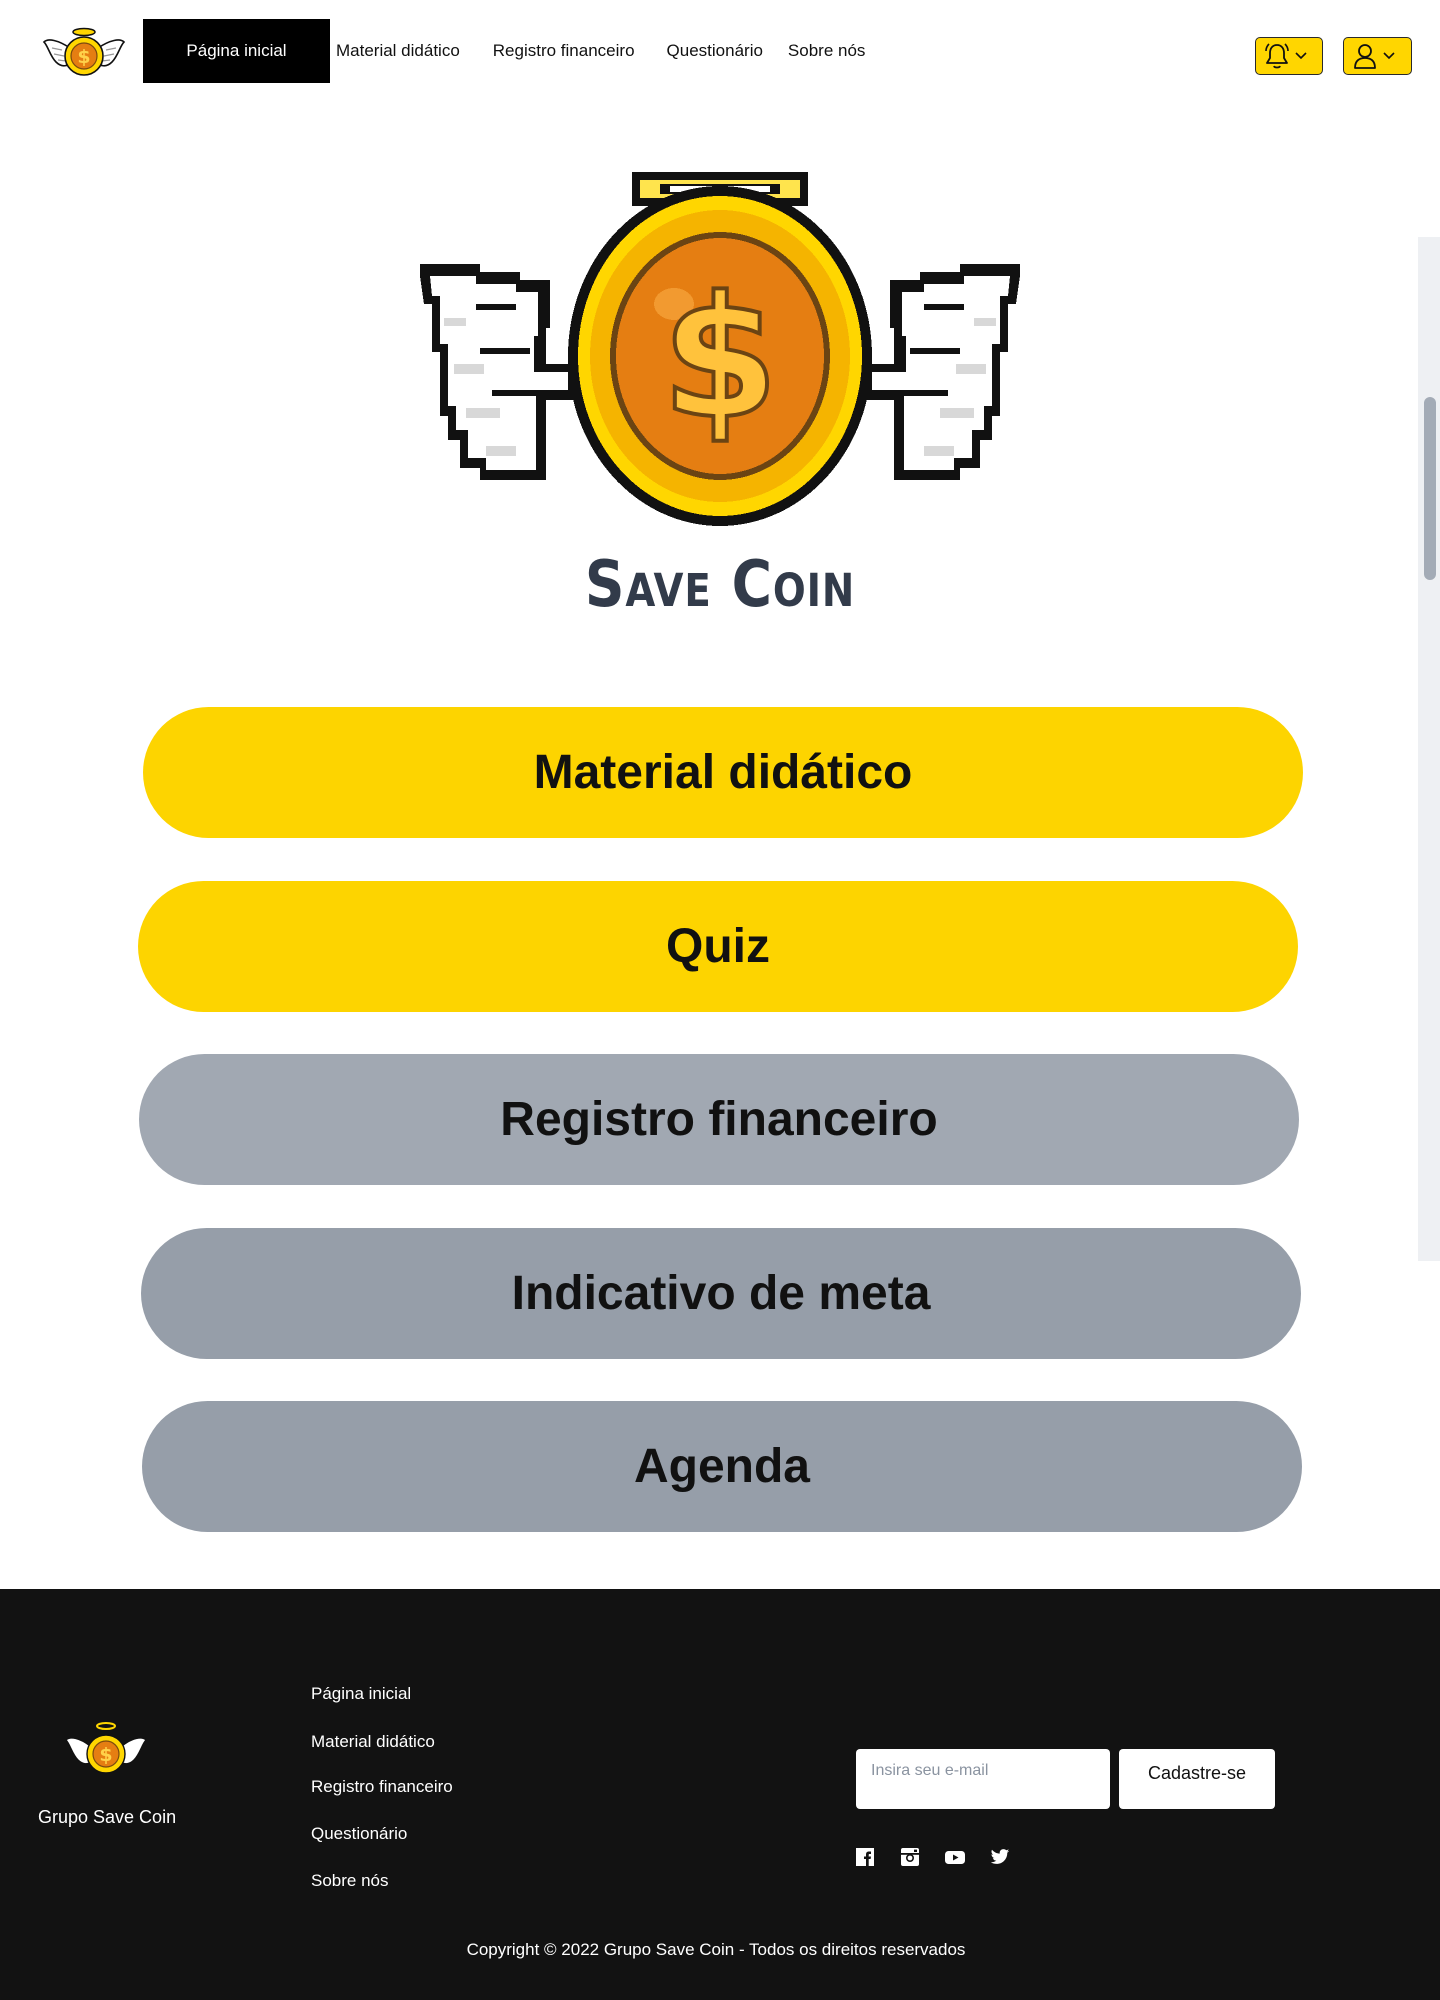  I want to click on material-didatico-button: Material didático, so click(723, 772).